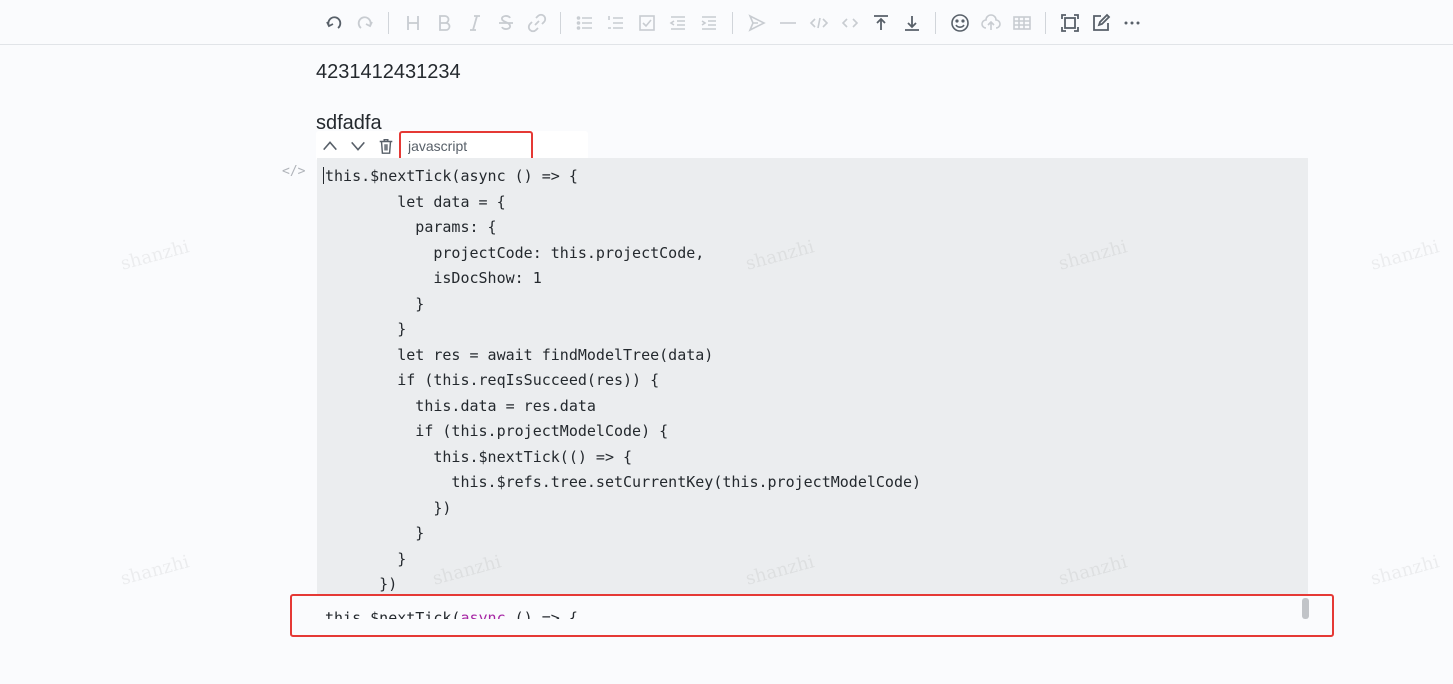  Describe the element at coordinates (787, 23) in the screenshot. I see `line-icon` at that location.